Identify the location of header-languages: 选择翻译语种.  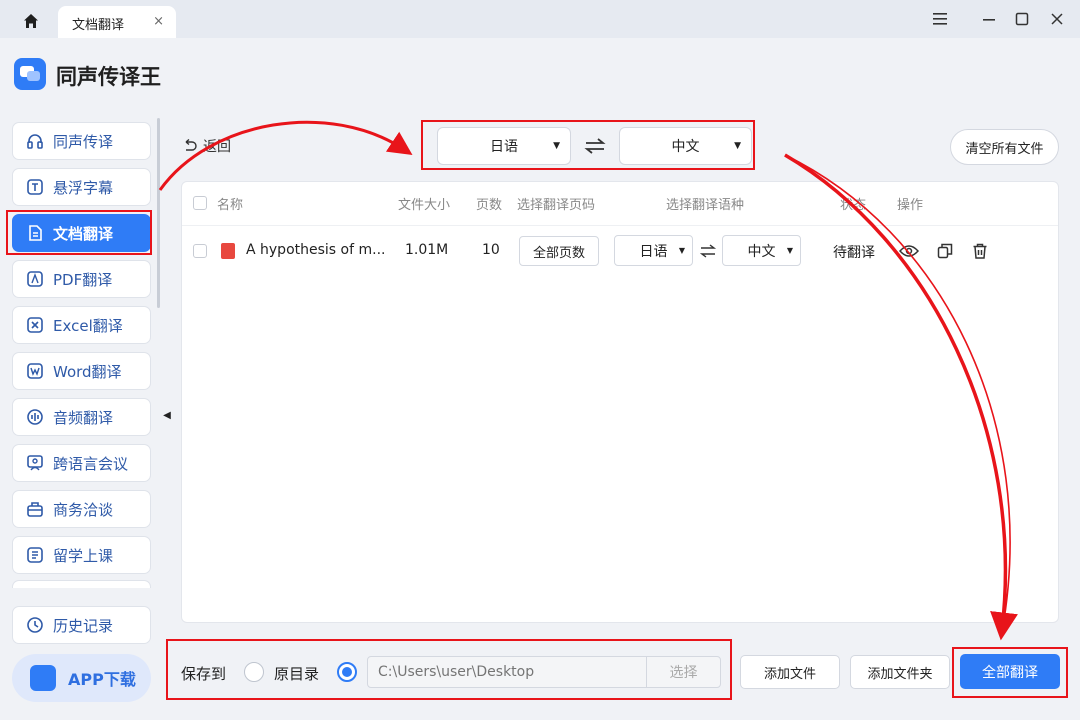
(705, 205).